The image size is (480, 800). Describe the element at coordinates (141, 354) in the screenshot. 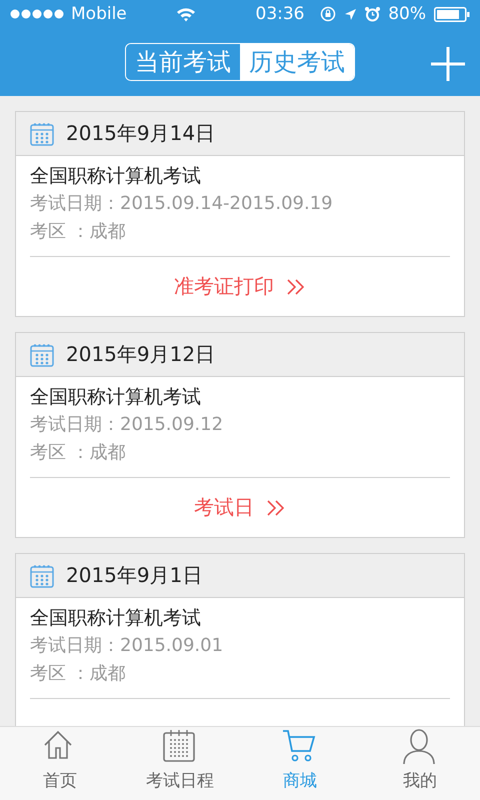

I see `exam-date-heading: 2015年9月12日` at that location.